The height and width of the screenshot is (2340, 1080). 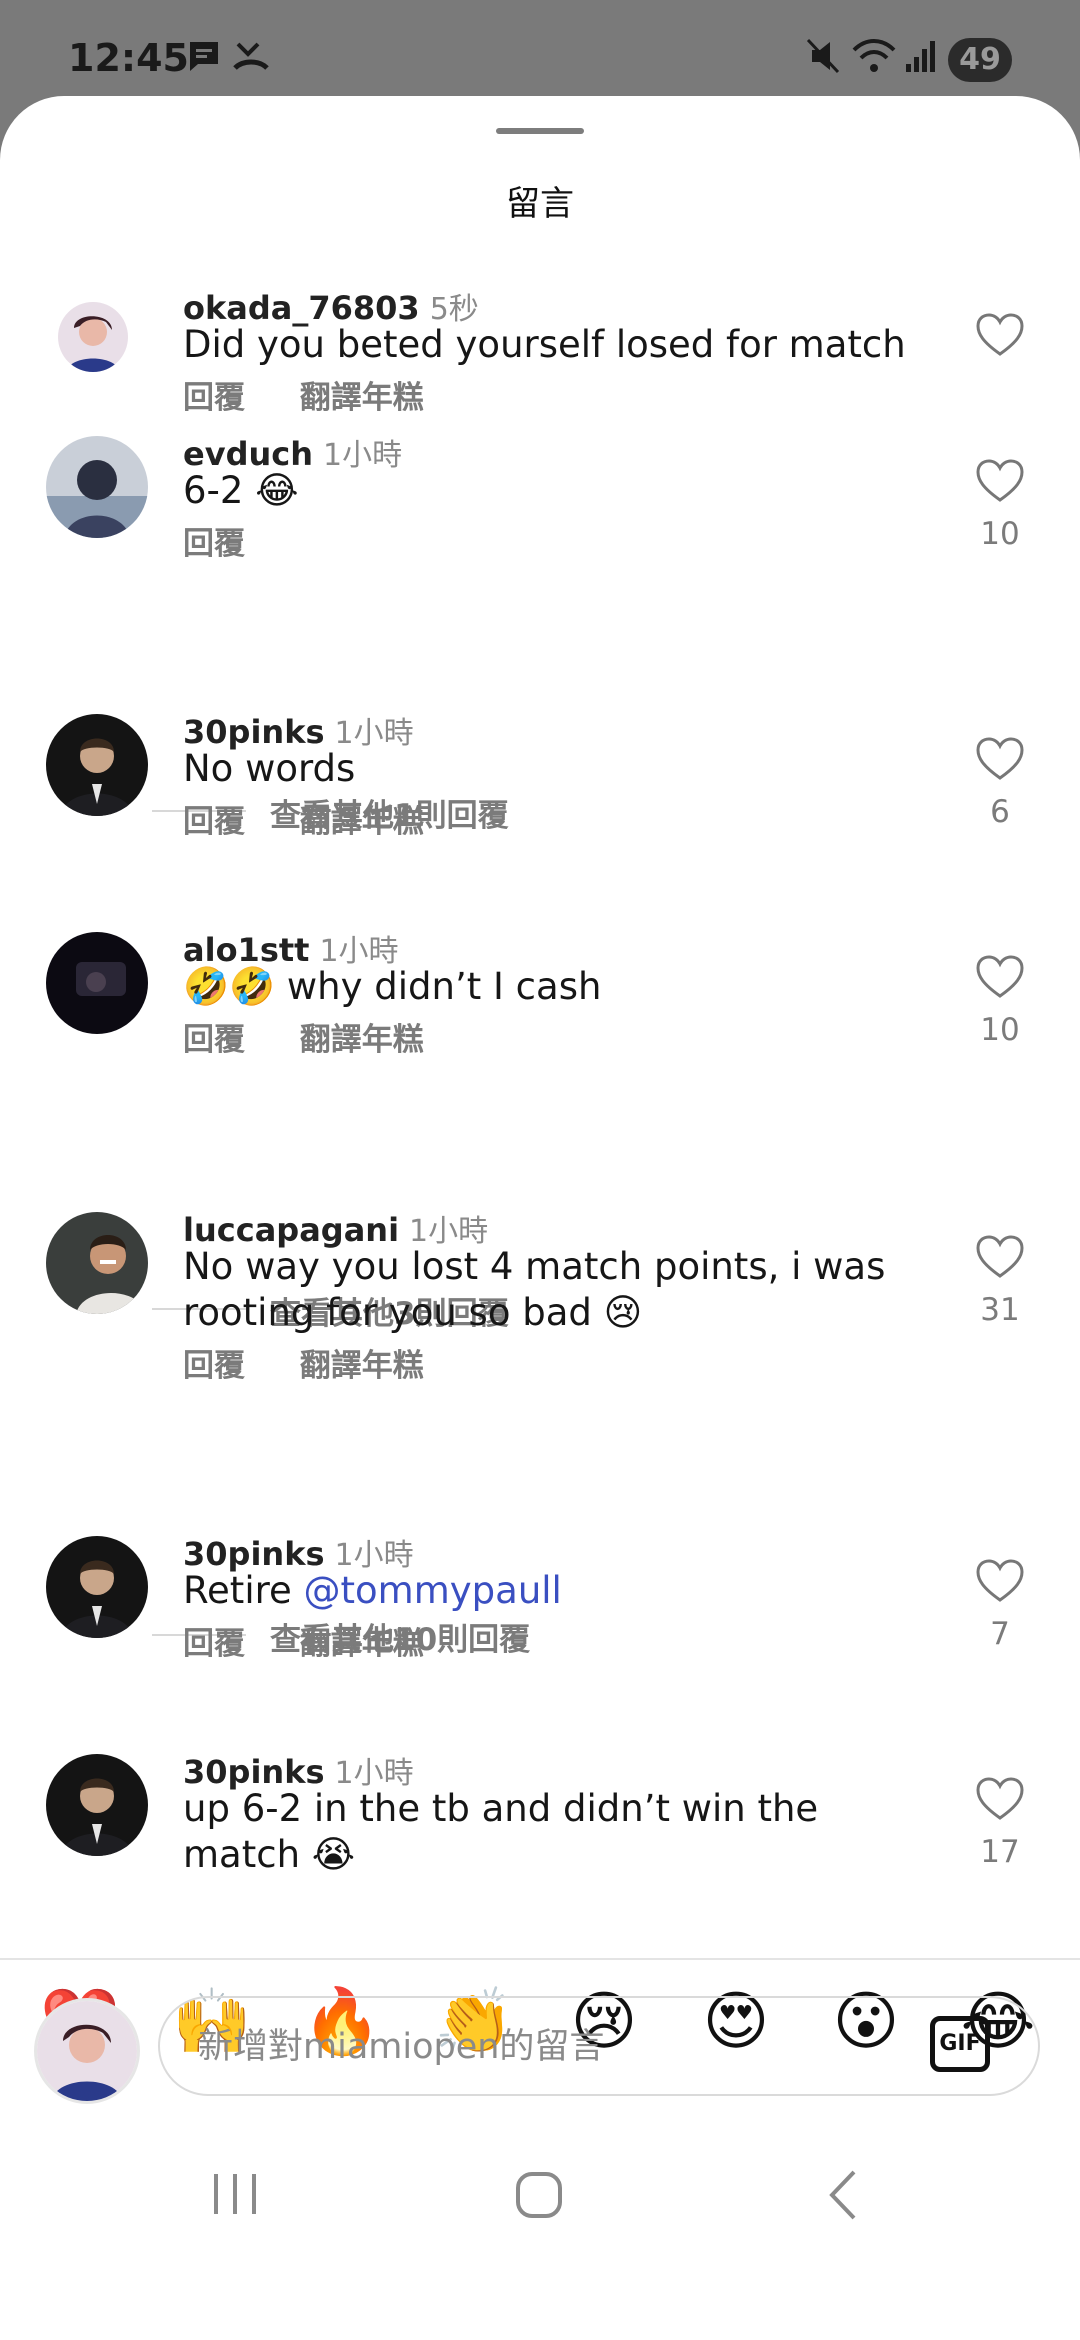 I want to click on recent-apps-icon, so click(x=235, y=2195).